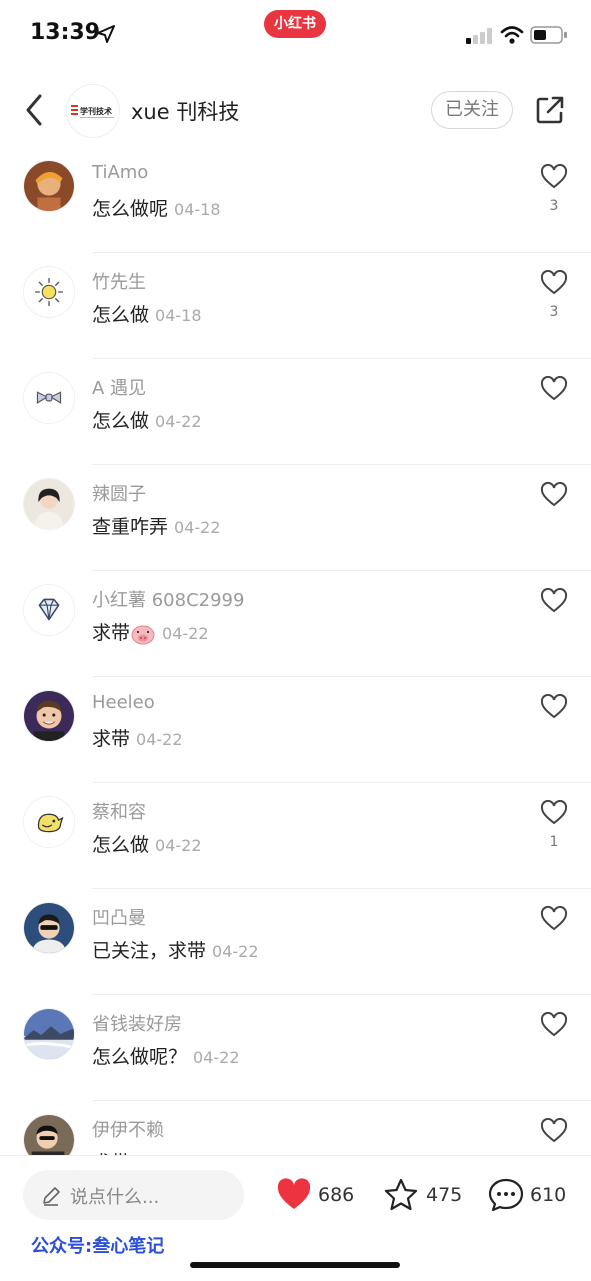 This screenshot has height=1281, width=591. What do you see at coordinates (295, 518) in the screenshot?
I see `comment-item: 辣圆子 查重咋弄 04-22` at bounding box center [295, 518].